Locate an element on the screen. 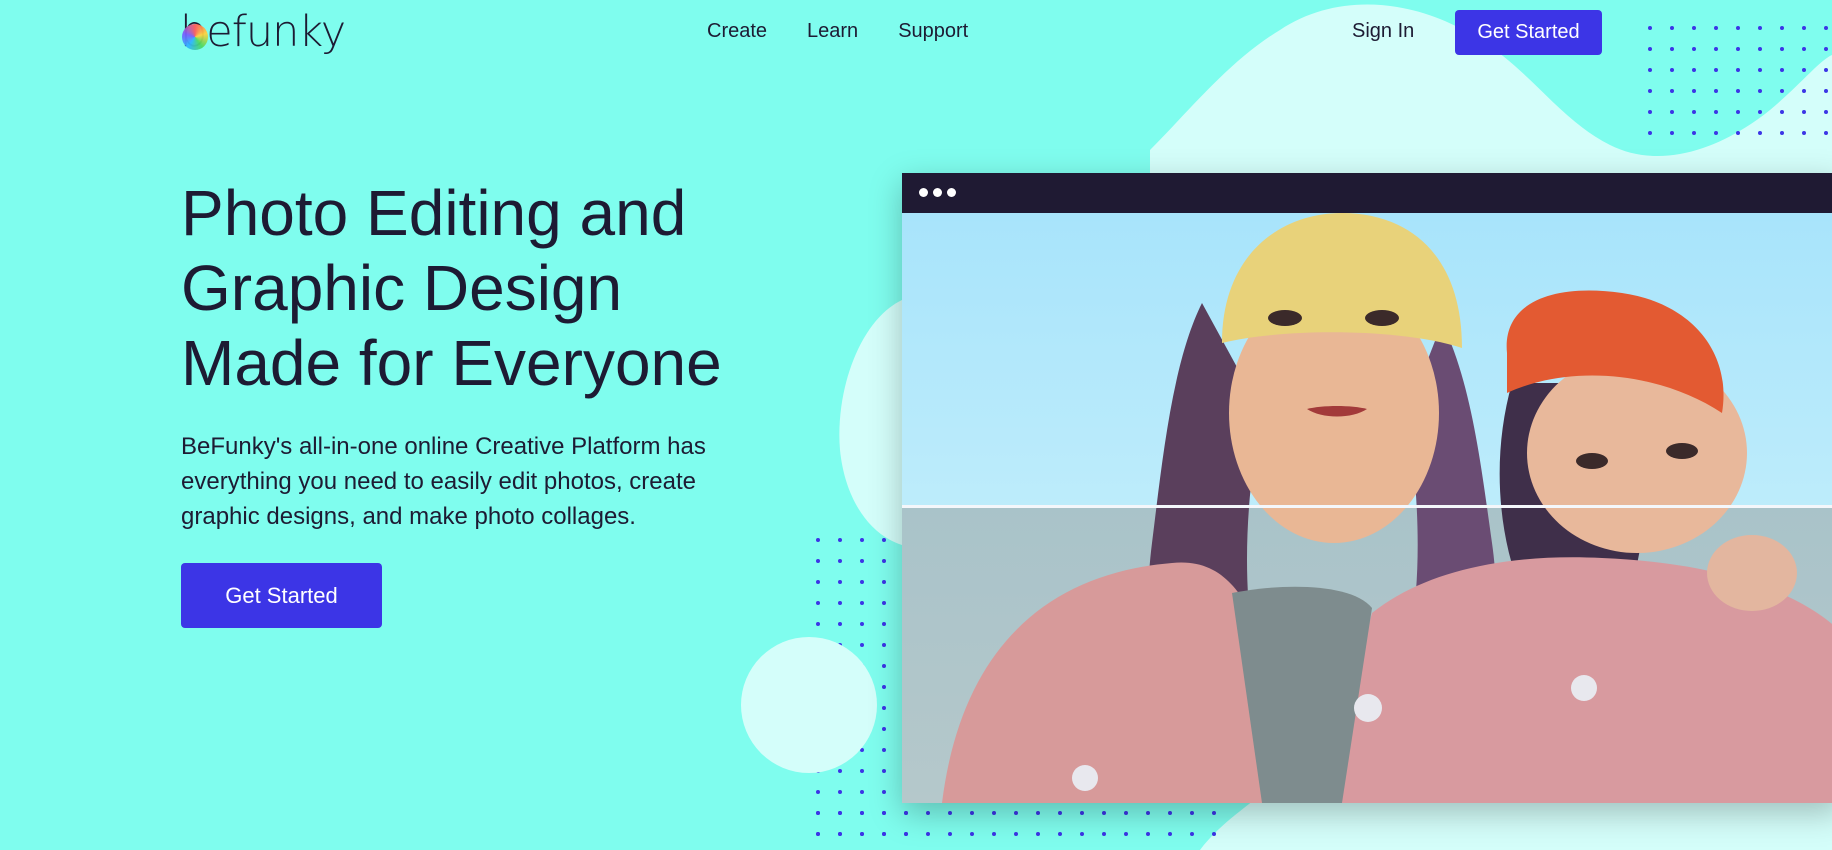  headline-line-1: Photo Editing and is located at coordinates (434, 213).